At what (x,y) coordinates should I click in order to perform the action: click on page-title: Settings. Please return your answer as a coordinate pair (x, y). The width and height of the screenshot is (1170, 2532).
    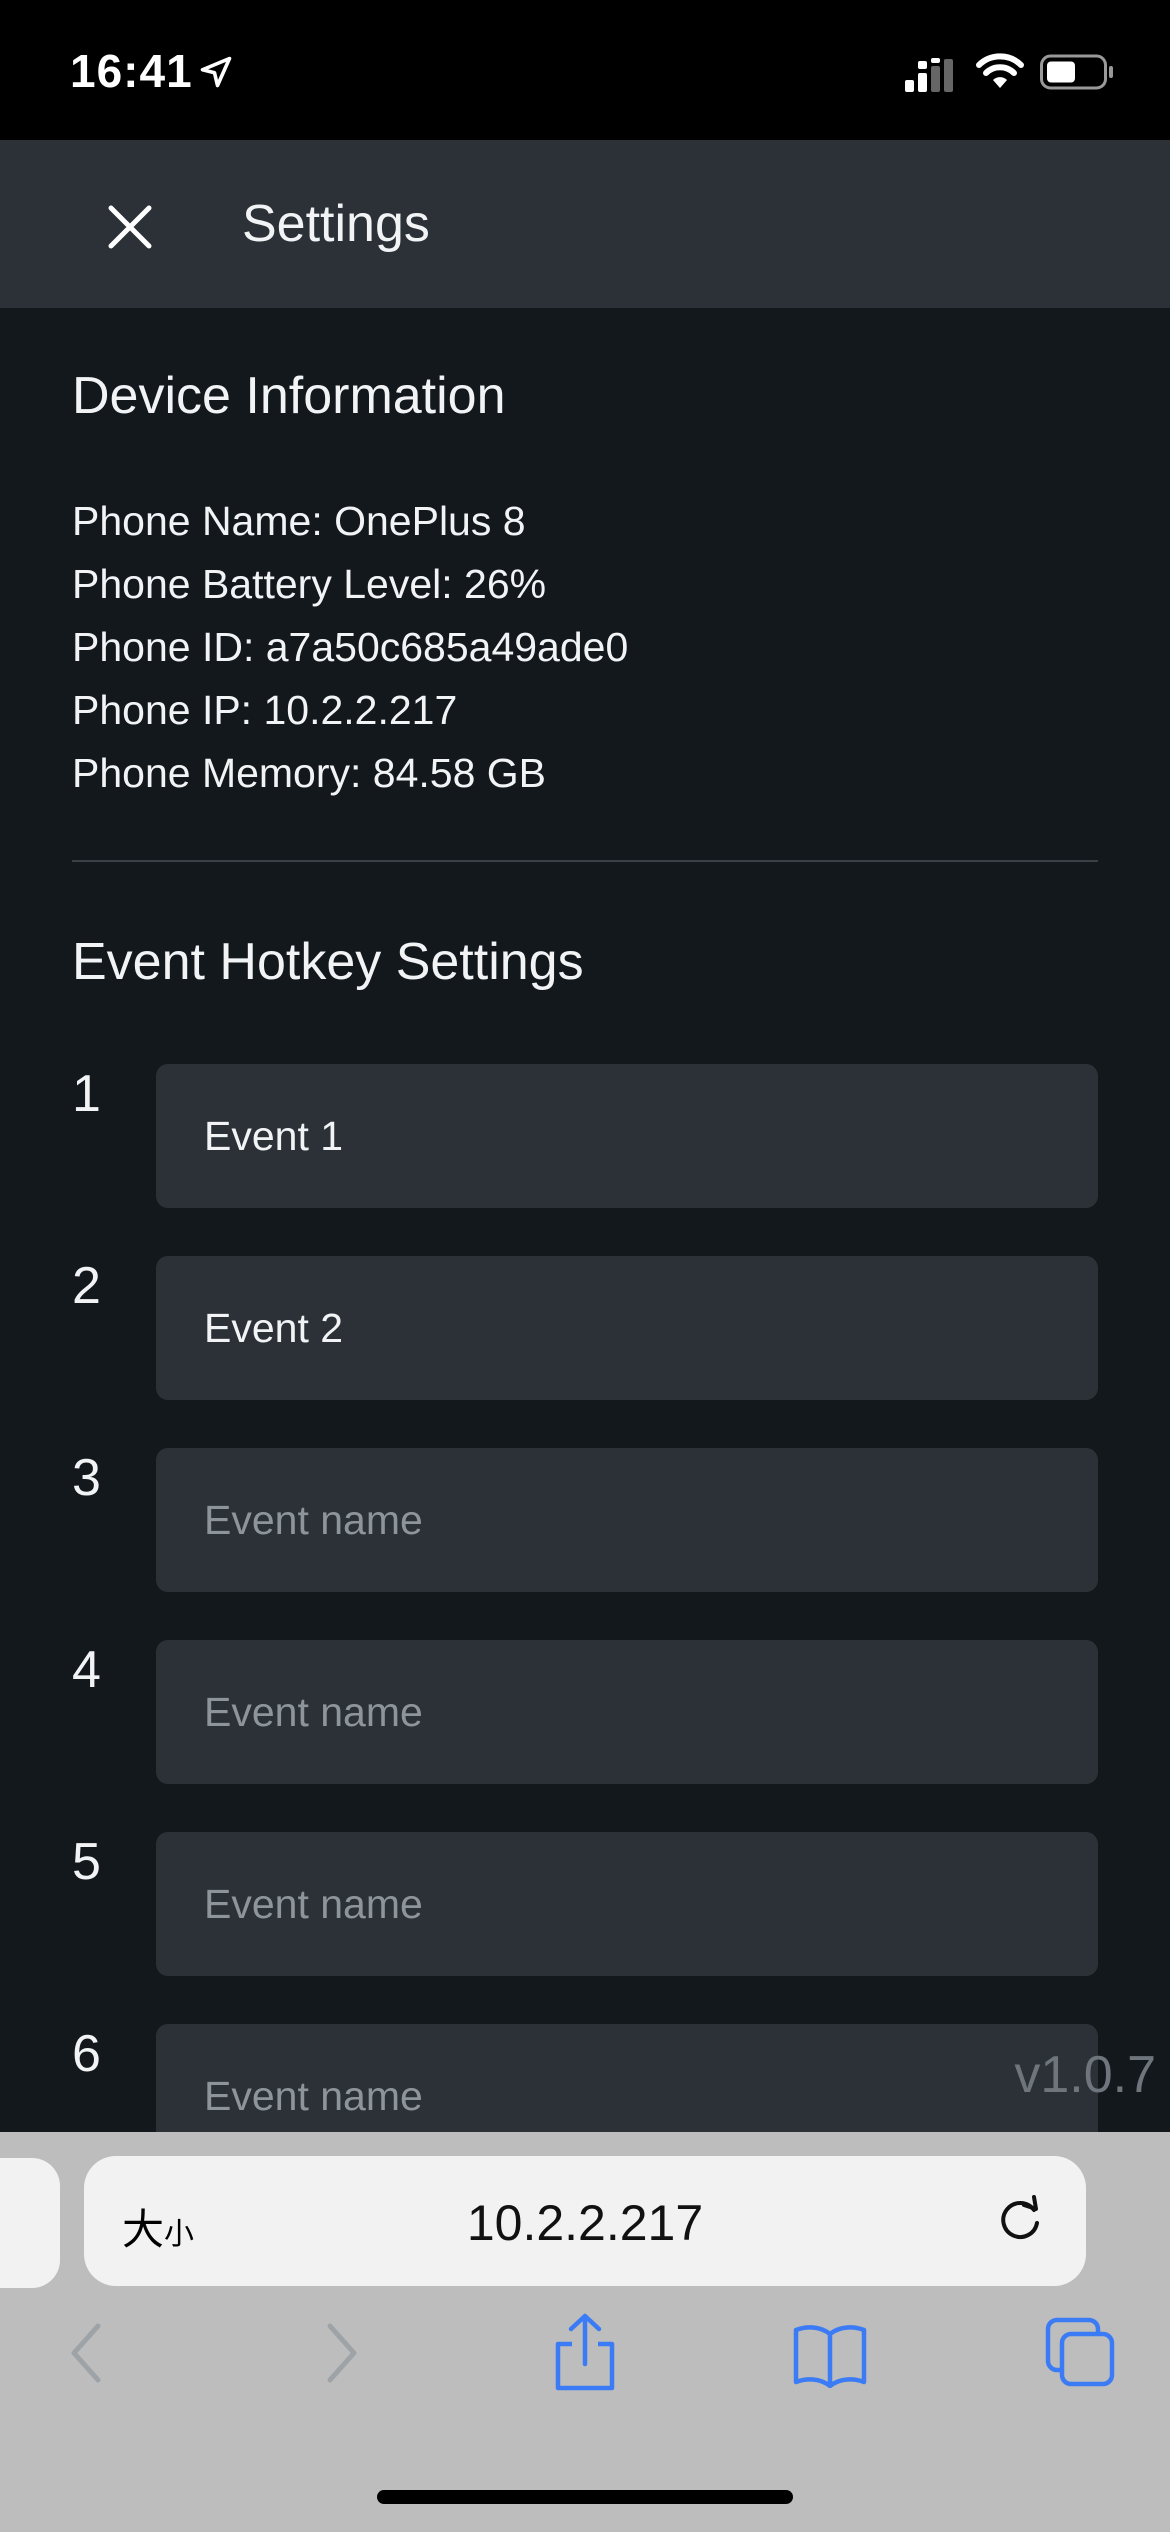
    Looking at the image, I should click on (336, 224).